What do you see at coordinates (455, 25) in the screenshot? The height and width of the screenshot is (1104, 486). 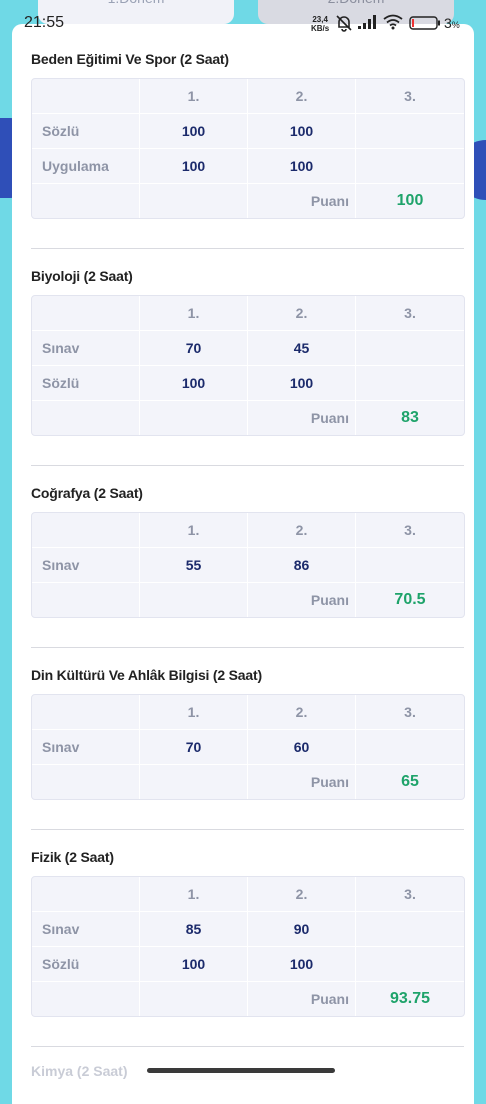 I see `battery-percent-unit: %` at bounding box center [455, 25].